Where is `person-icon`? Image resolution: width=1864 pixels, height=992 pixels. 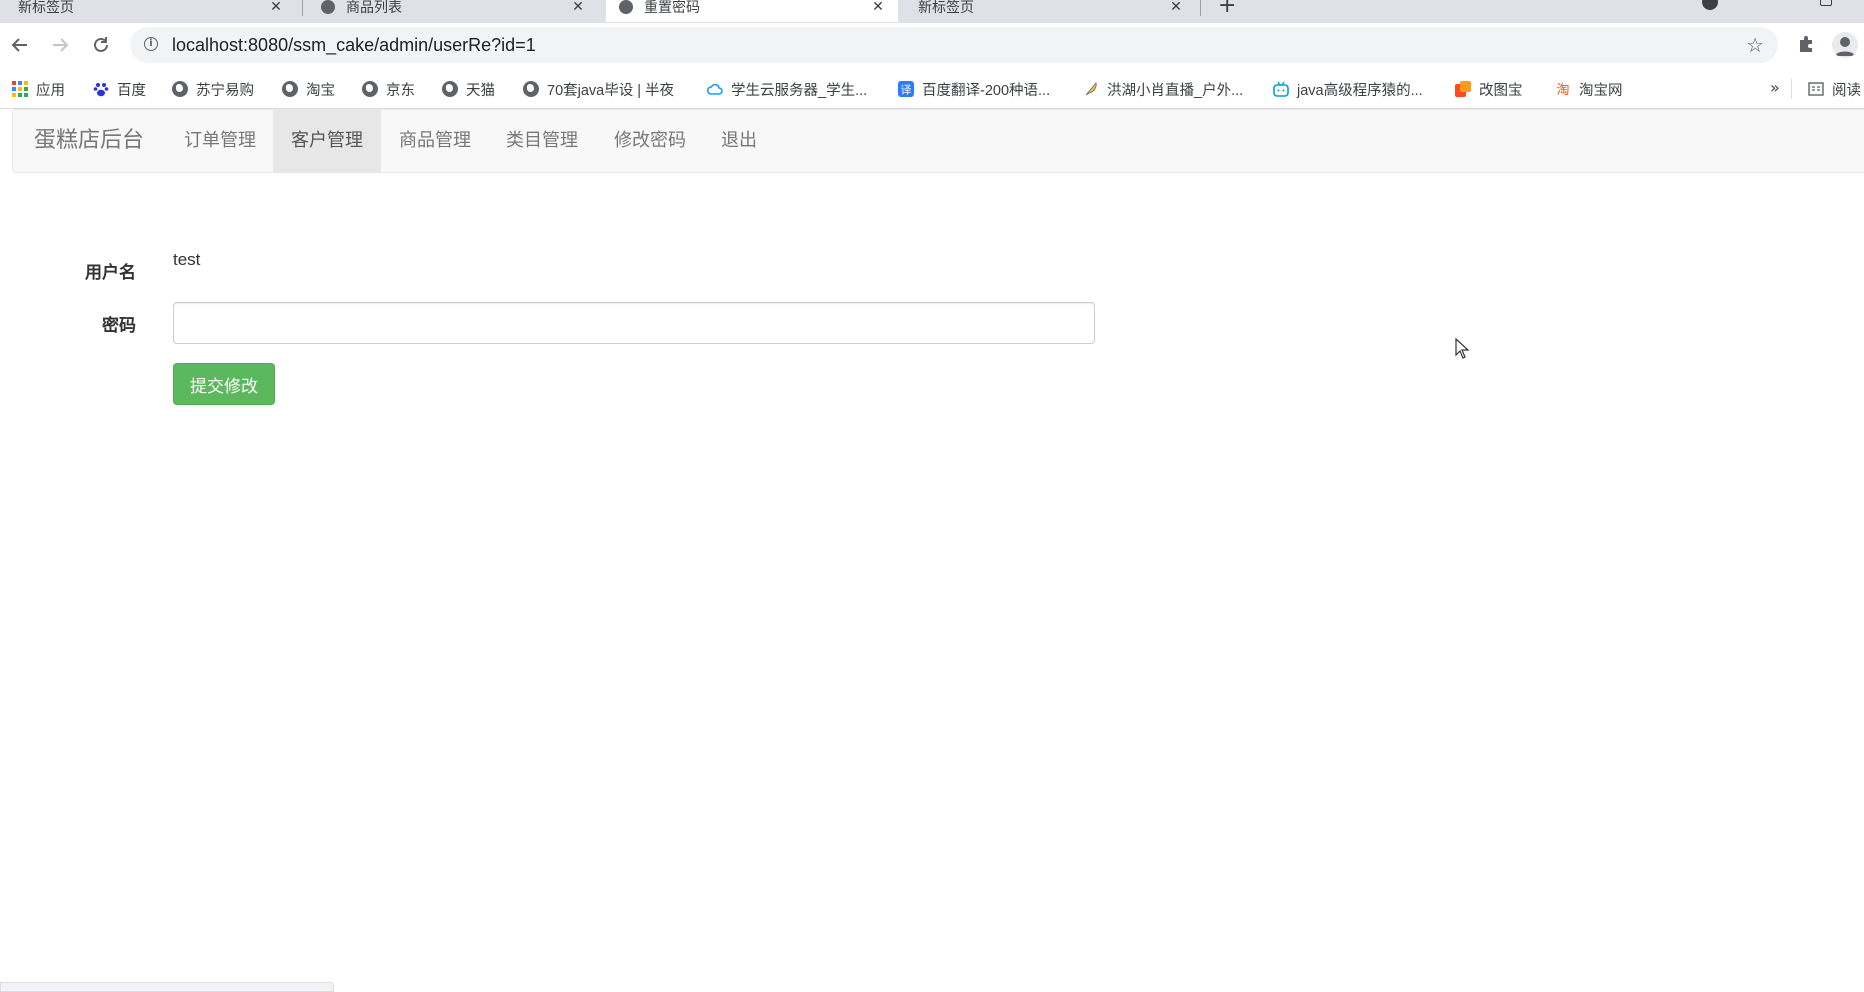 person-icon is located at coordinates (1845, 46).